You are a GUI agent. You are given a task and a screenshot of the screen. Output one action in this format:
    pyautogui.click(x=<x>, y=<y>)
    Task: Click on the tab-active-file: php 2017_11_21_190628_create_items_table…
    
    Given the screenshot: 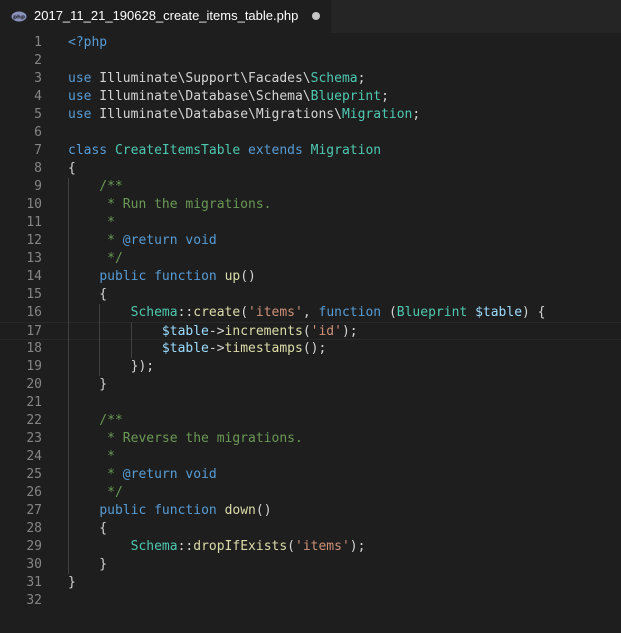 What is the action you would take?
    pyautogui.click(x=165, y=16)
    